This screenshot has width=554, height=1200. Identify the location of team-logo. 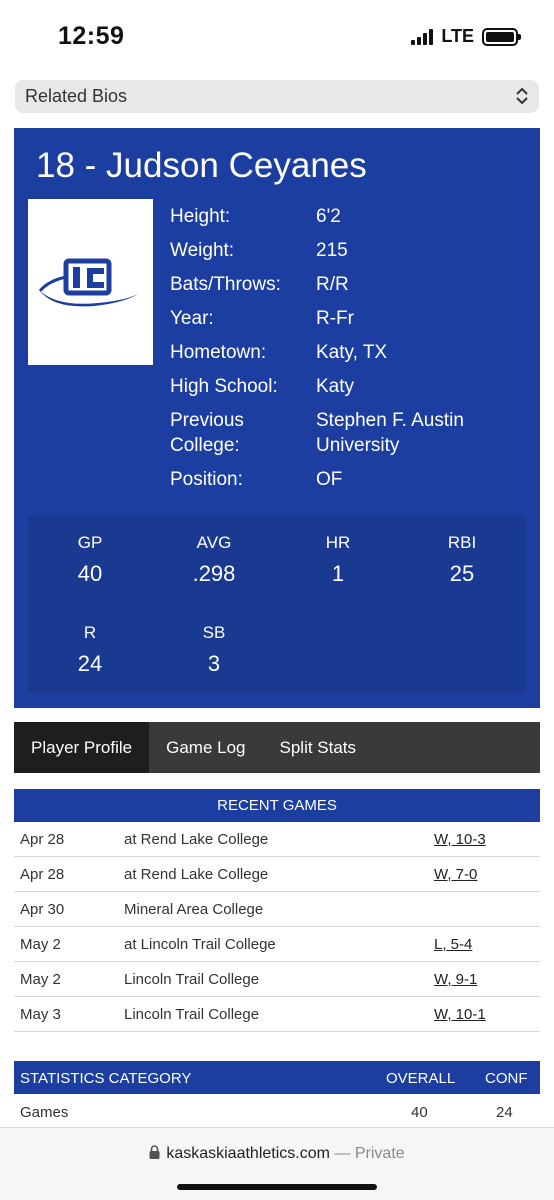
(90, 282).